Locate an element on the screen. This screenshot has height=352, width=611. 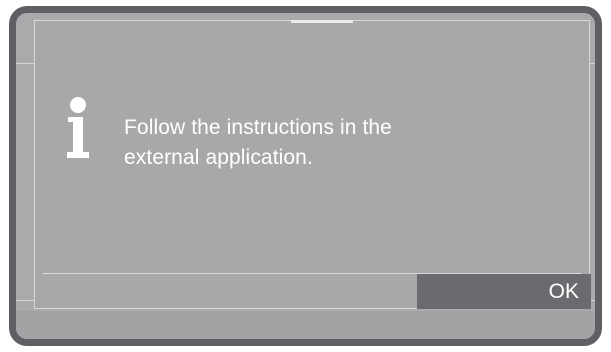
info-icon is located at coordinates (78, 127).